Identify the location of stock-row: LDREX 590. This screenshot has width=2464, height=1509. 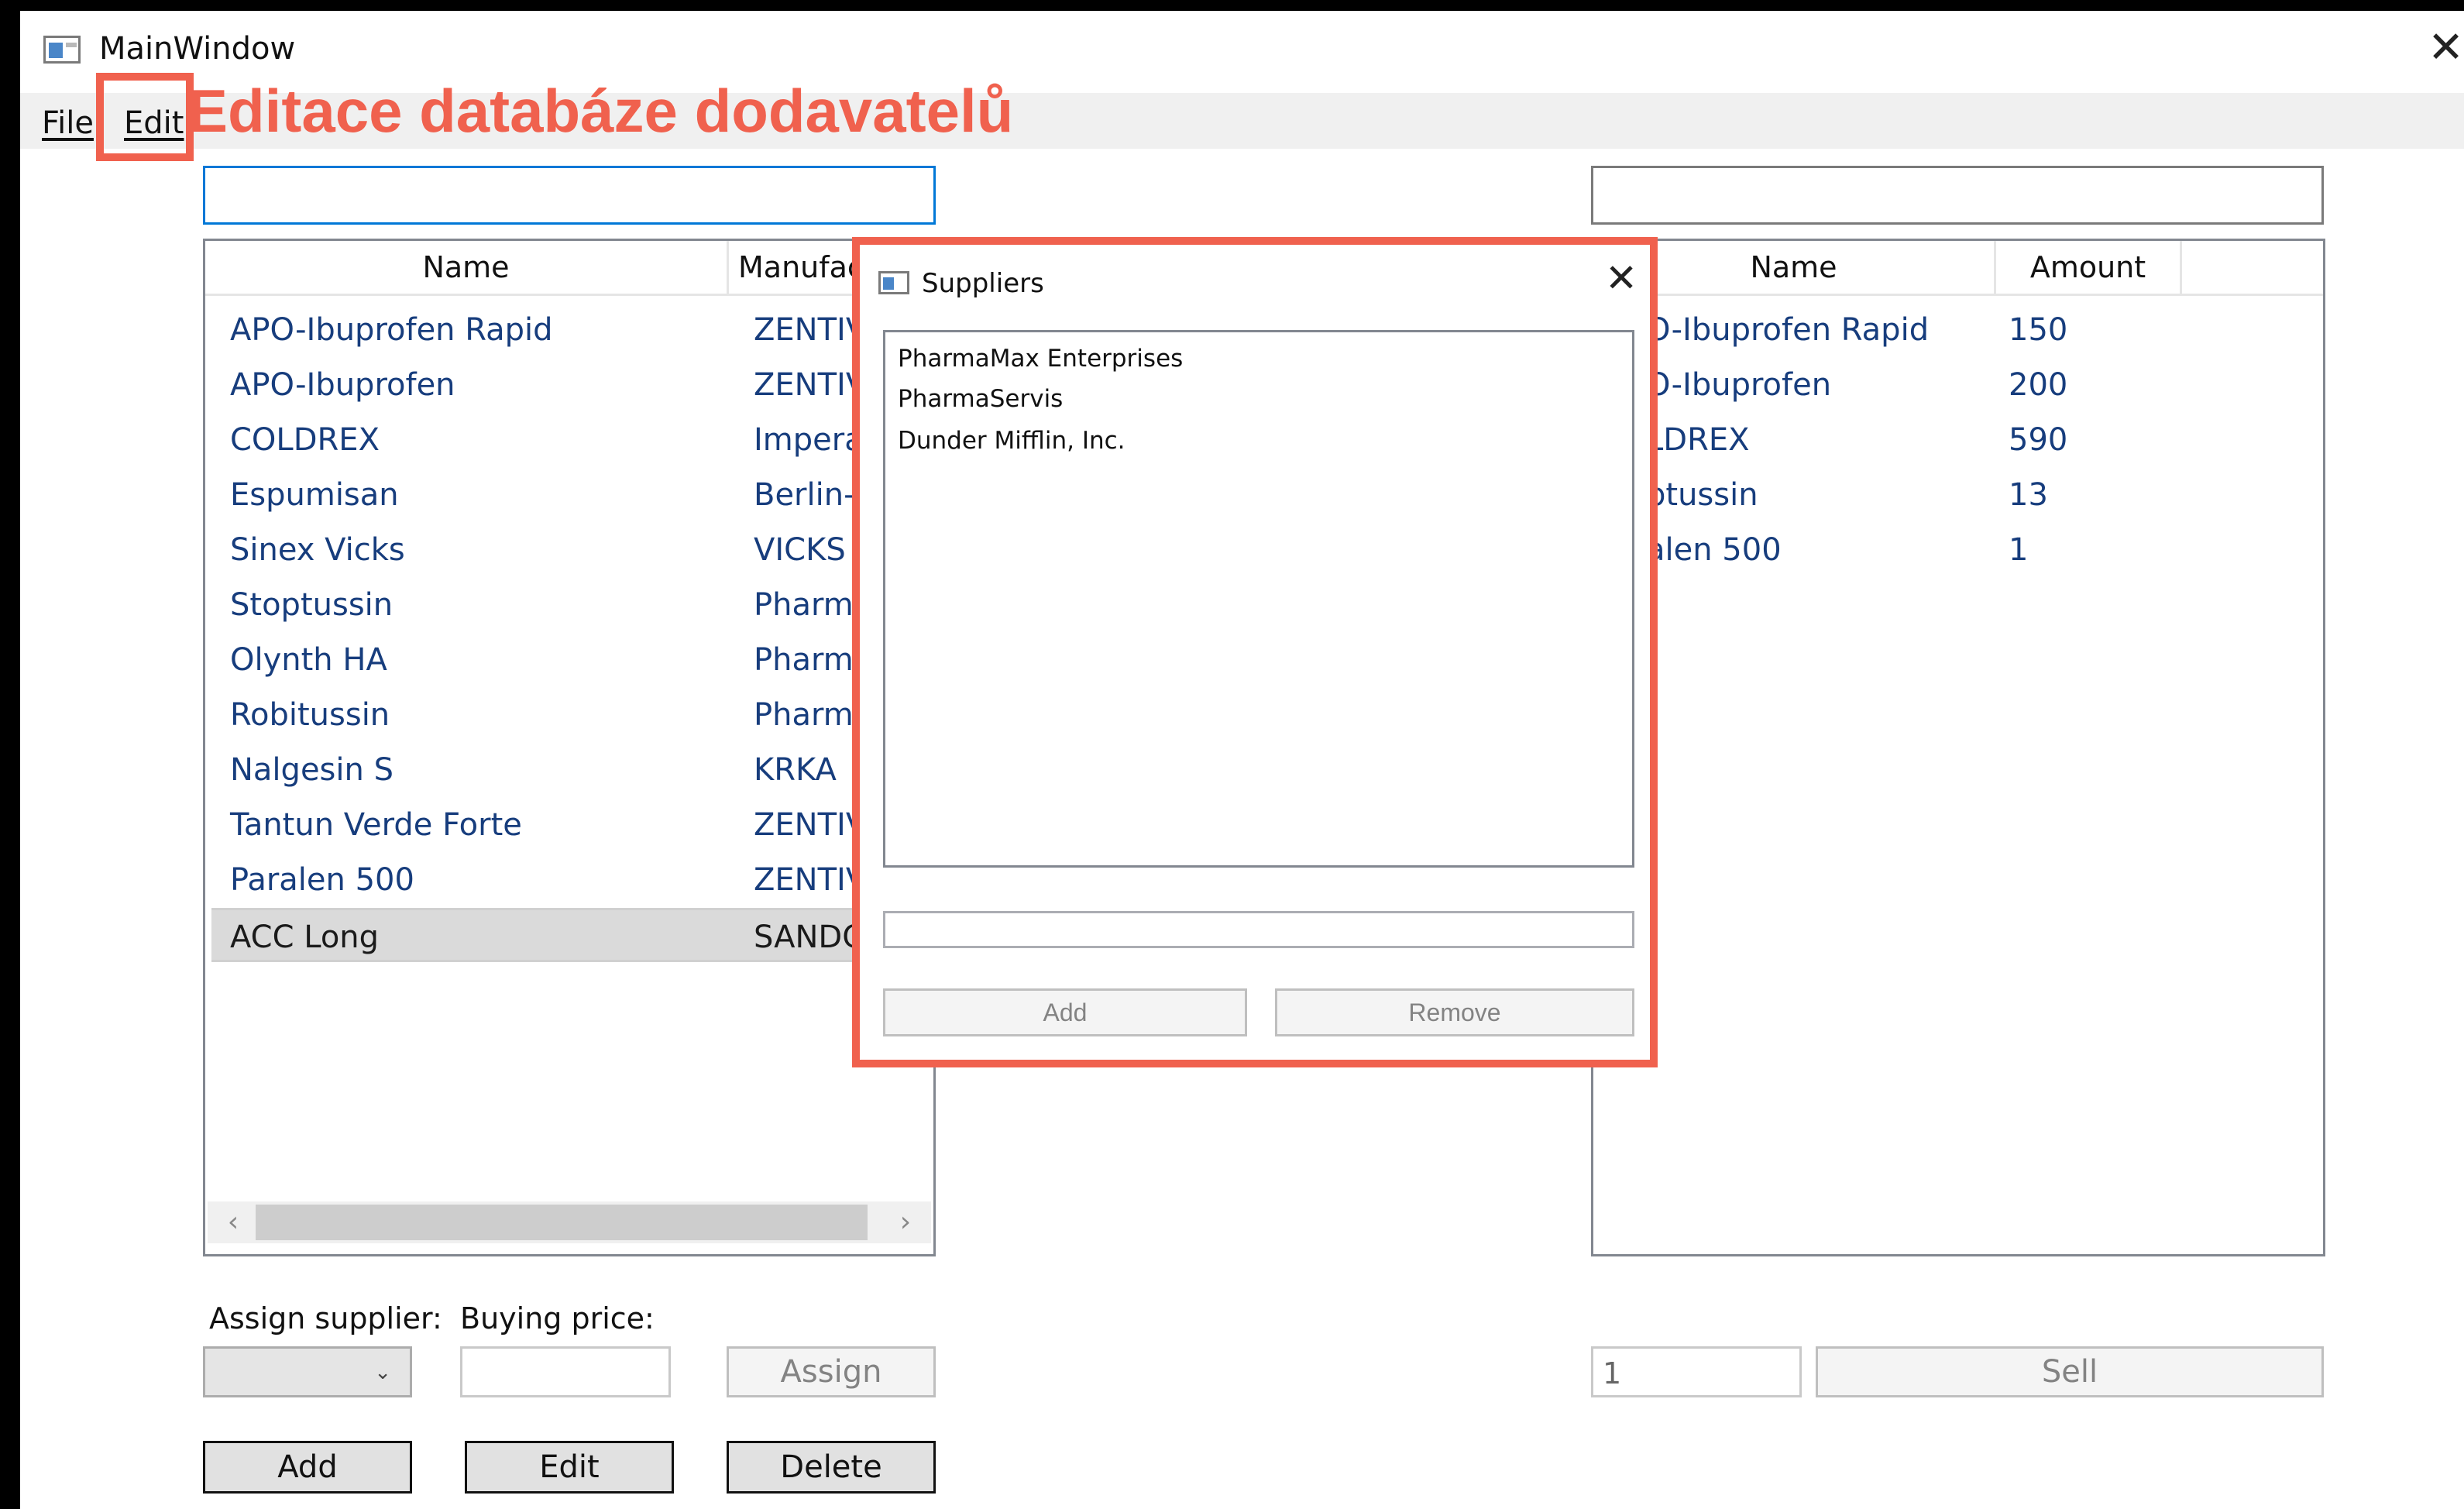
(1959, 440).